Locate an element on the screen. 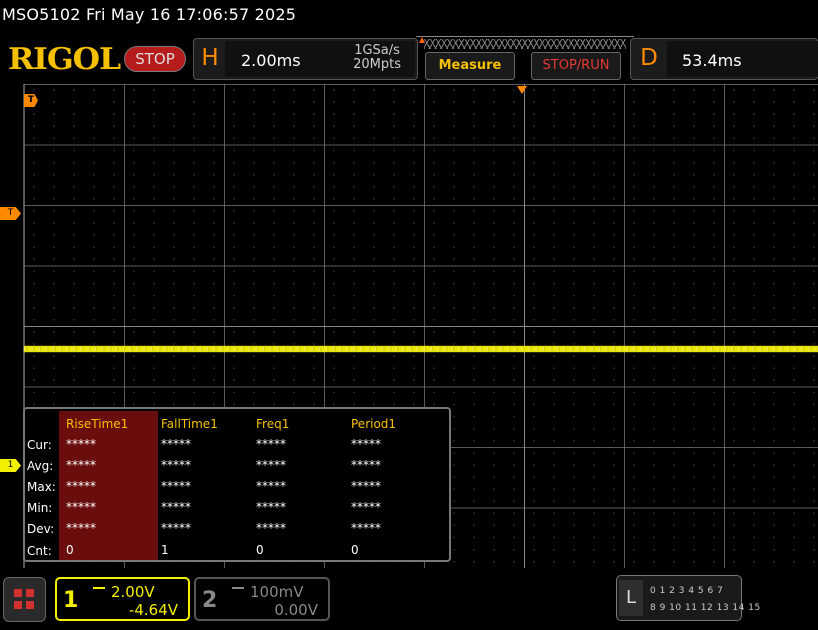 Image resolution: width=818 pixels, height=630 pixels. memory-depth: 20Mpts is located at coordinates (377, 64).